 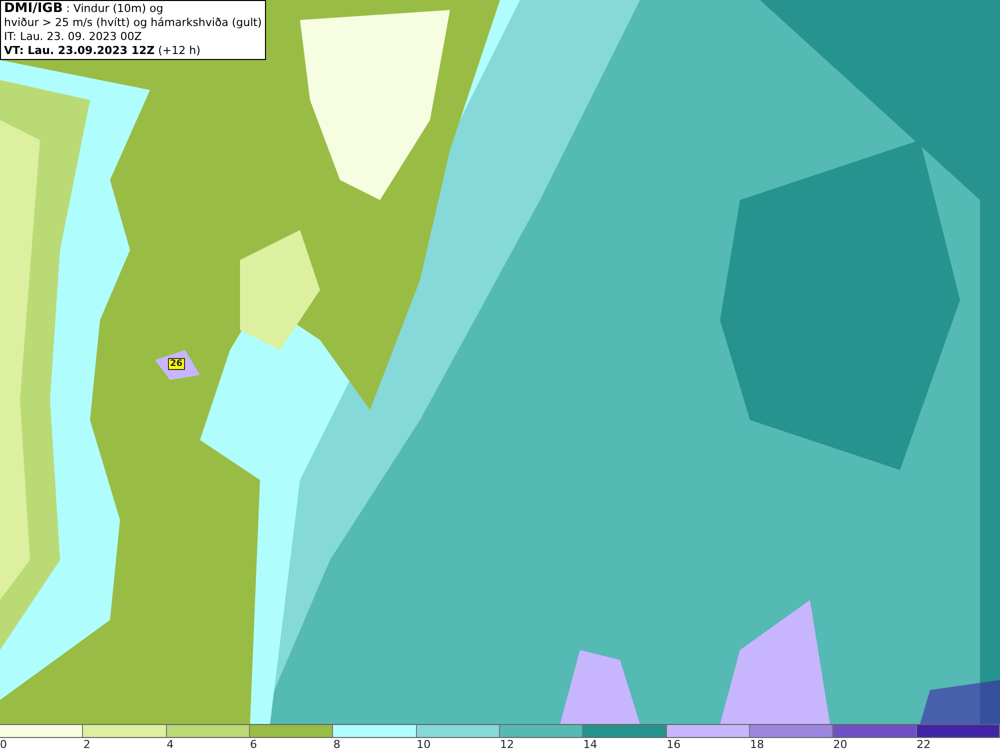 What do you see at coordinates (840, 745) in the screenshot?
I see `legend-label: 20` at bounding box center [840, 745].